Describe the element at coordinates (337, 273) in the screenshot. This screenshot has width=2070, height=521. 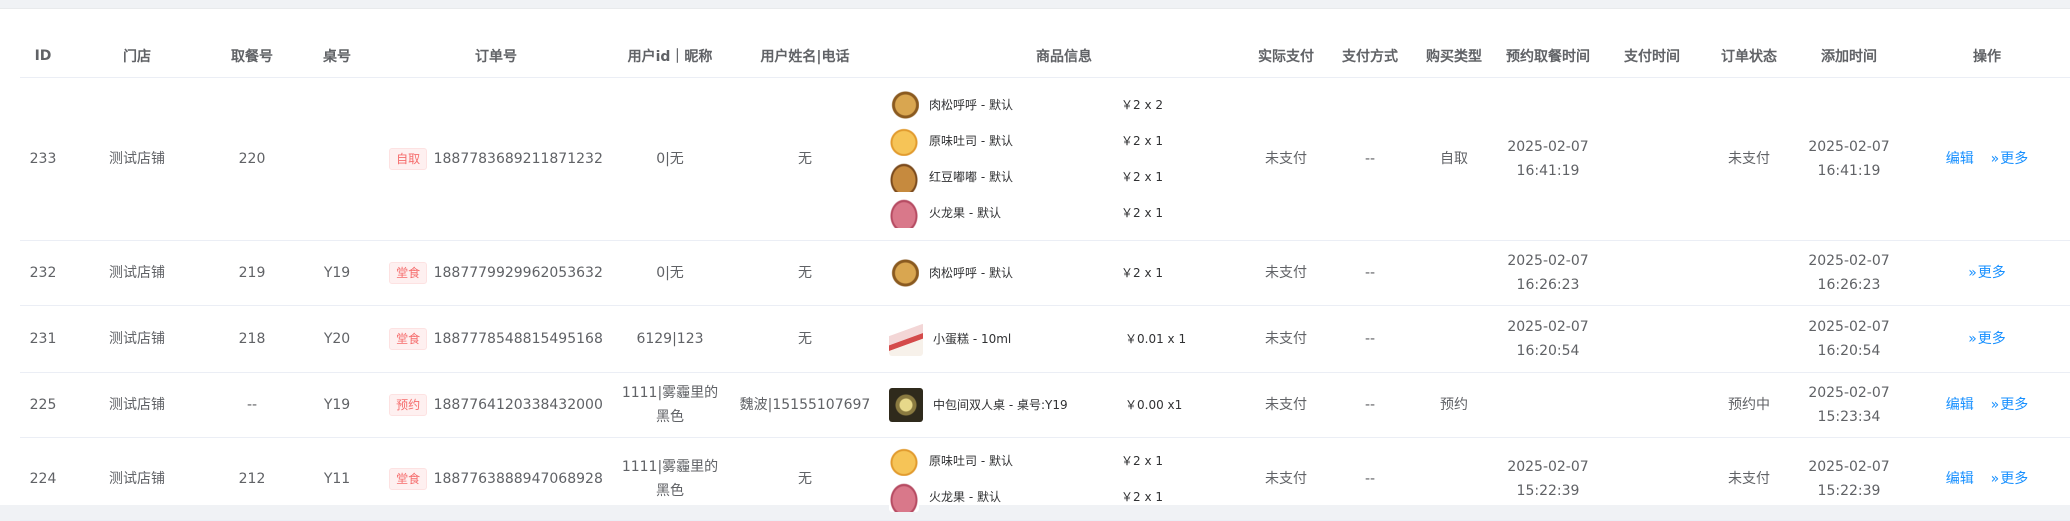
I see `cell-table-no: Y19` at that location.